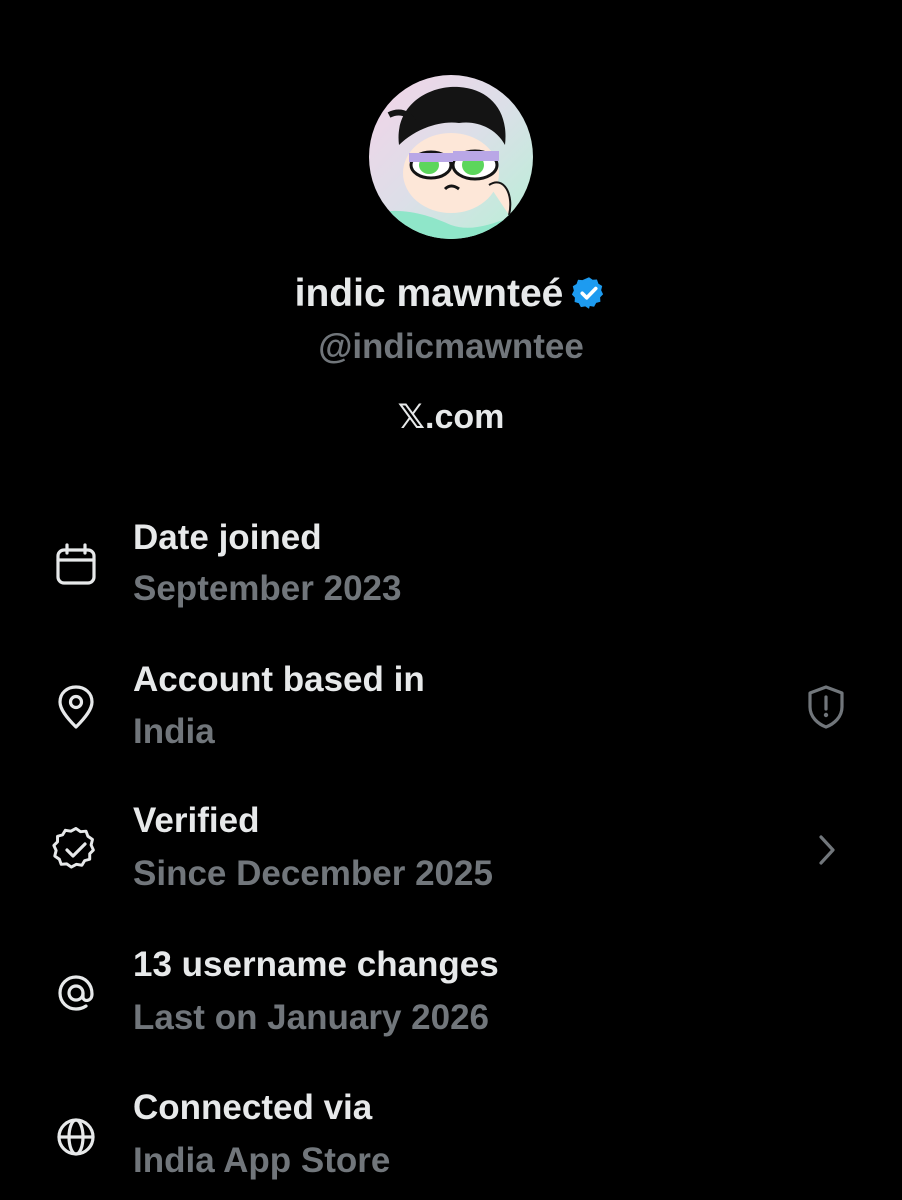 Image resolution: width=902 pixels, height=1200 pixels. What do you see at coordinates (76, 565) in the screenshot?
I see `calendar-icon` at bounding box center [76, 565].